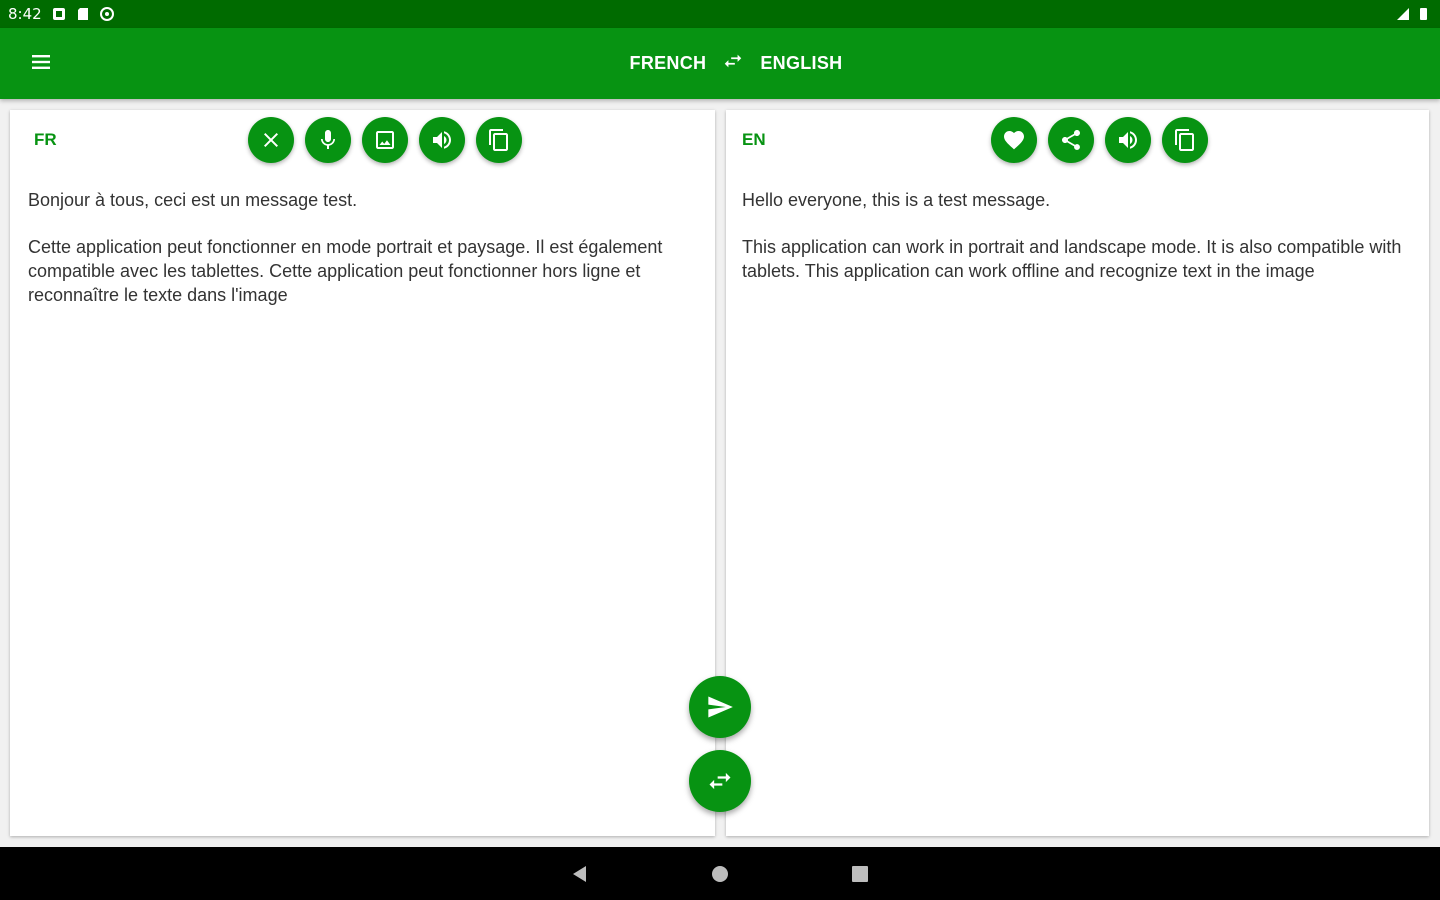 The image size is (1440, 900). I want to click on status-right, so click(1418, 14).